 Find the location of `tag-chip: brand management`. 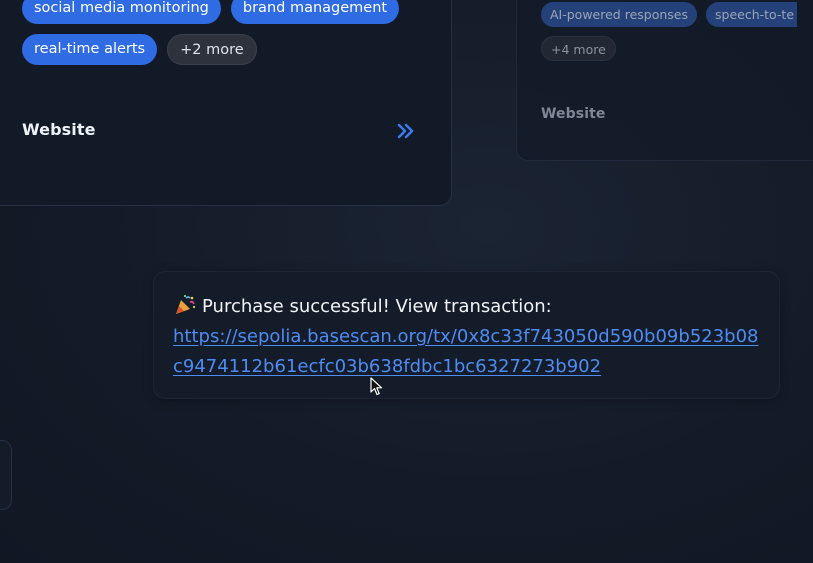

tag-chip: brand management is located at coordinates (315, 12).